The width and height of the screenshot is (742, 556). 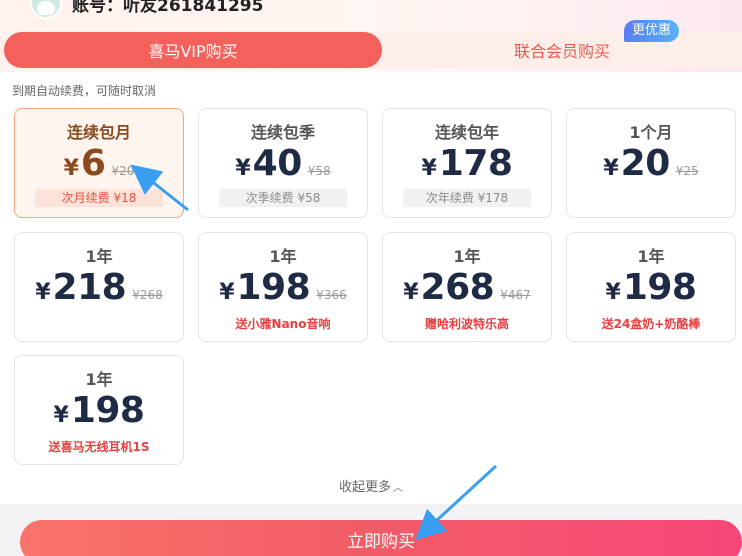 I want to click on better-deal-badge: 更优惠, so click(x=652, y=31).